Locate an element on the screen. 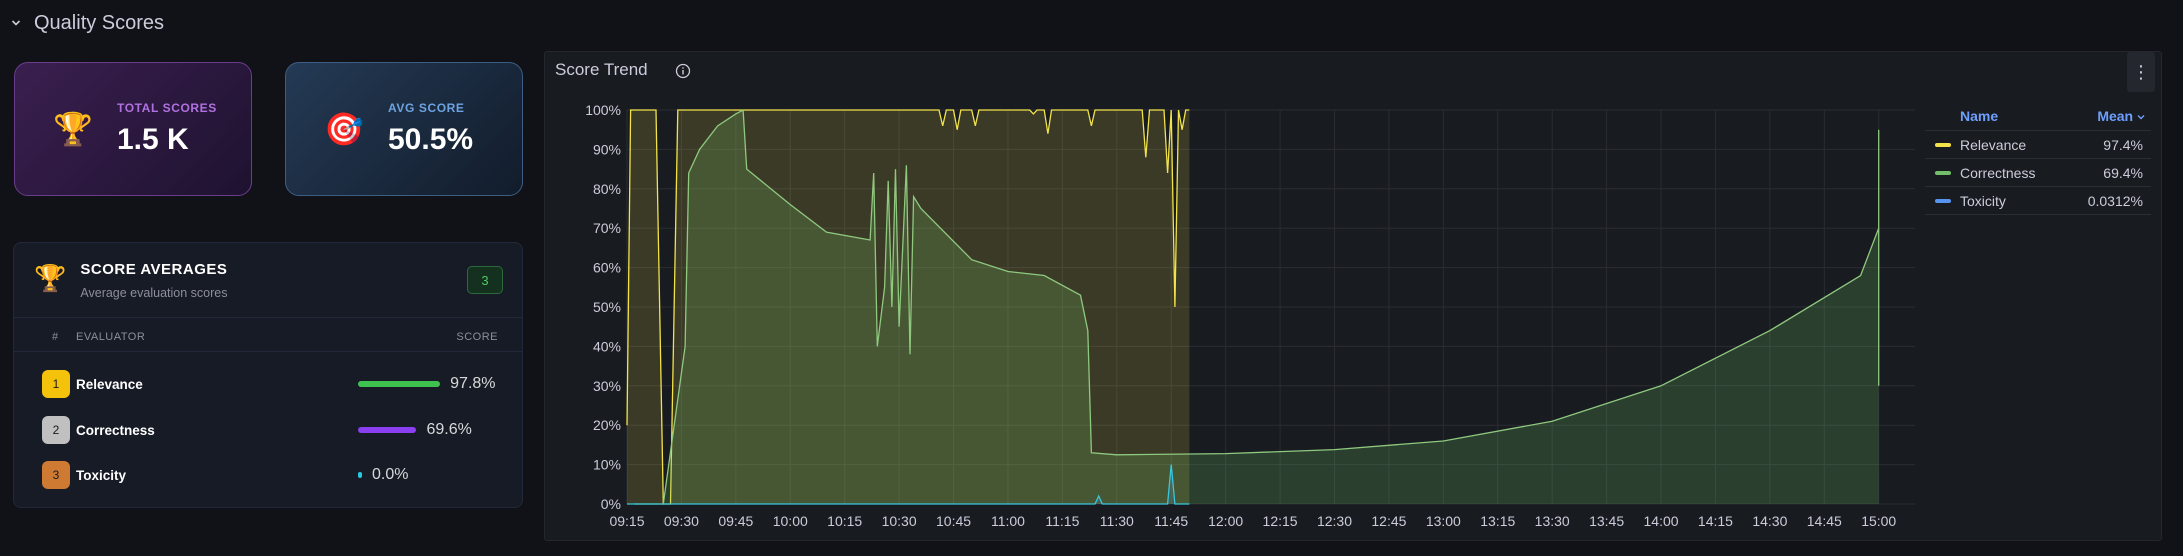  legend-item-mean: 0.0312% is located at coordinates (2115, 201).